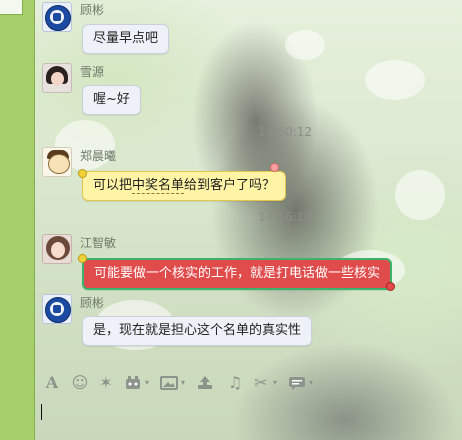  I want to click on sender-name: 郑晨曦, so click(98, 156).